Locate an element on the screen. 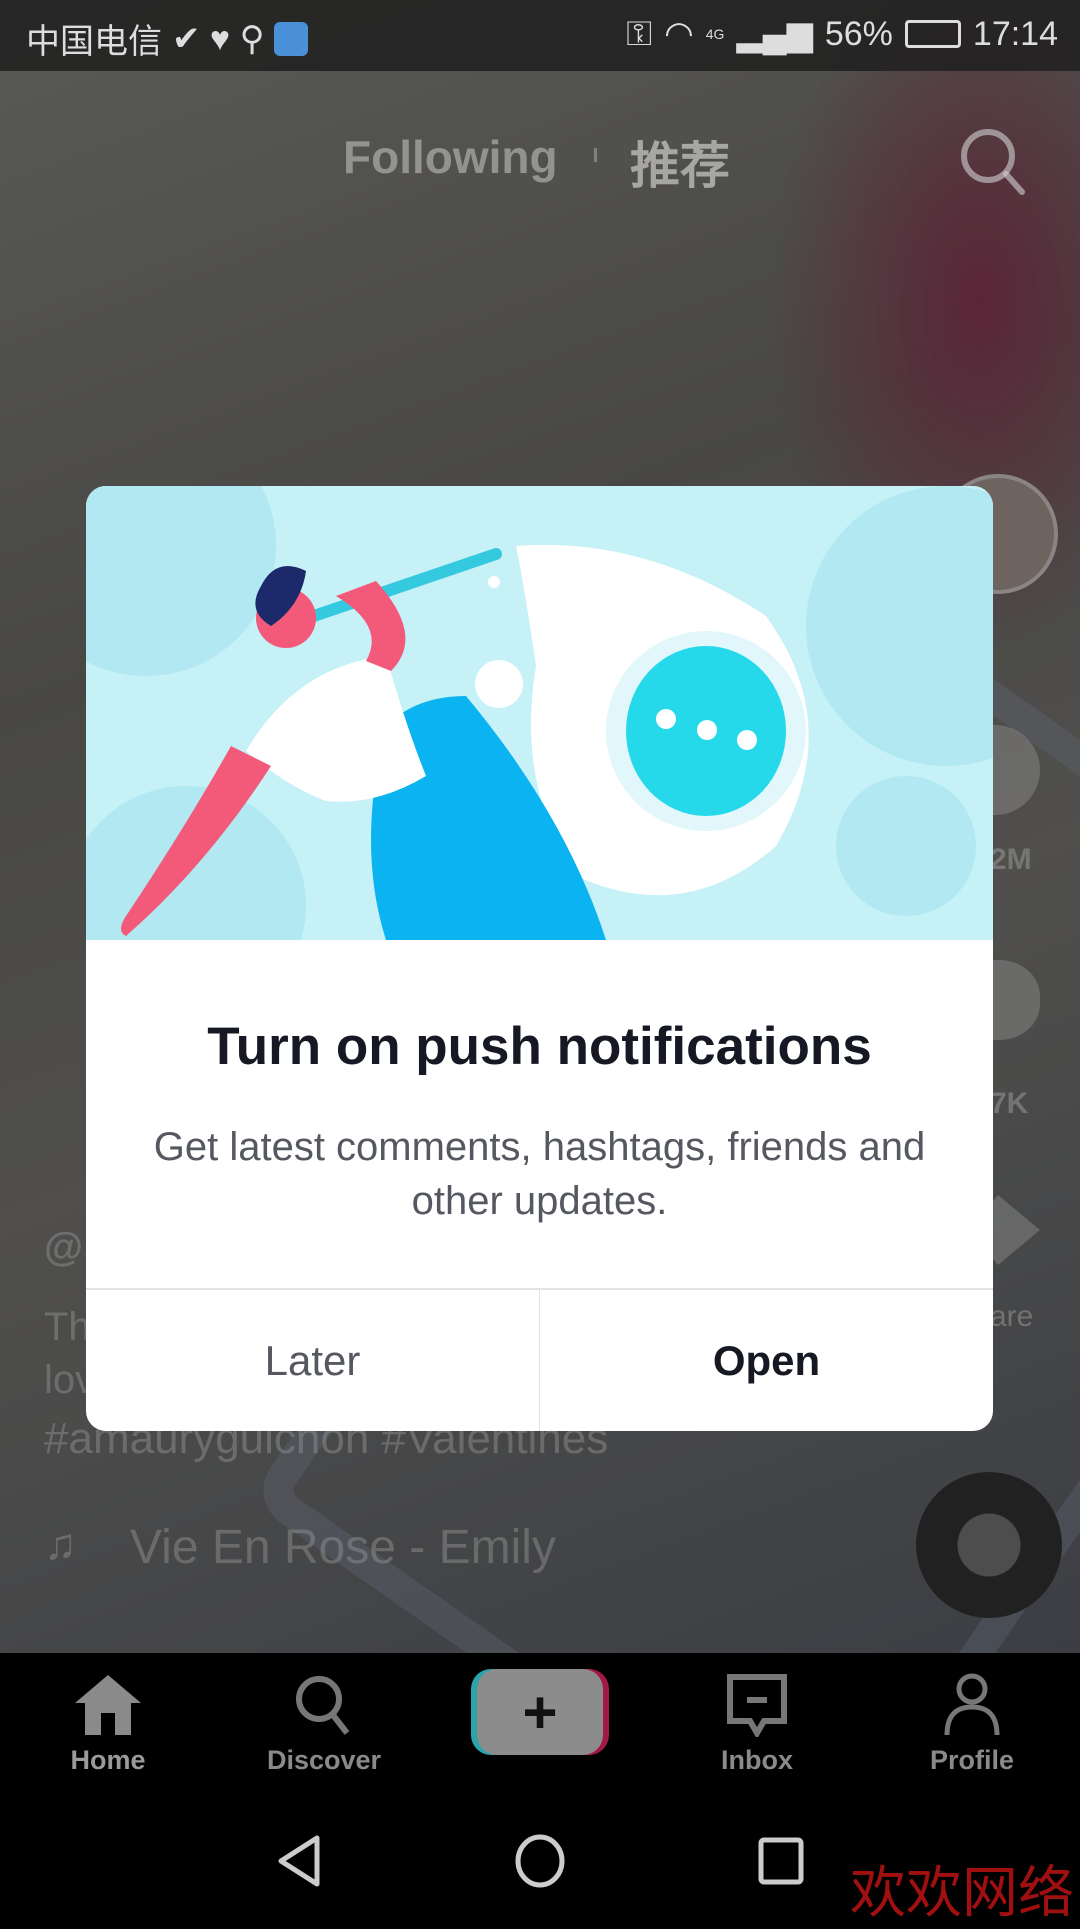  nav-inbox: Inbox is located at coordinates (757, 1724).